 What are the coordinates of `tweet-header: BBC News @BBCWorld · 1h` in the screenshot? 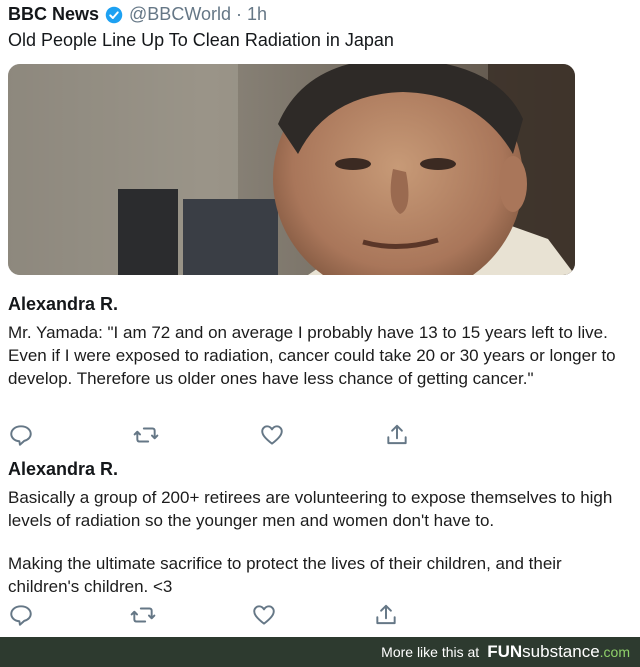 It's located at (137, 14).